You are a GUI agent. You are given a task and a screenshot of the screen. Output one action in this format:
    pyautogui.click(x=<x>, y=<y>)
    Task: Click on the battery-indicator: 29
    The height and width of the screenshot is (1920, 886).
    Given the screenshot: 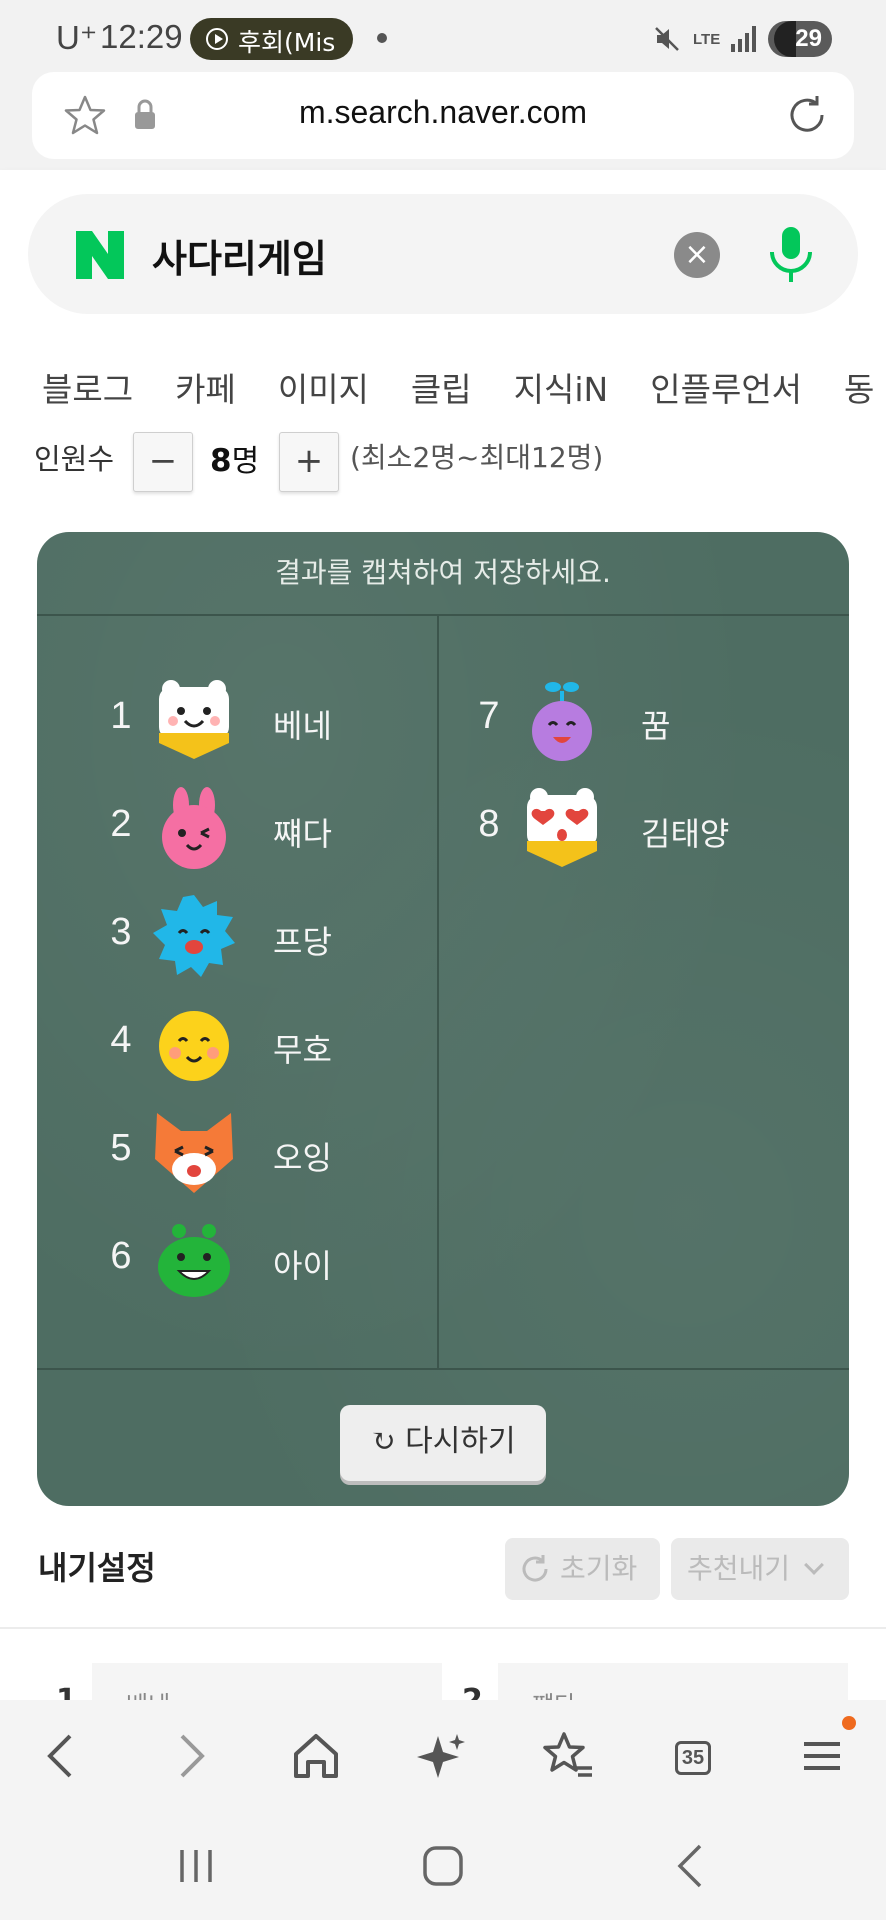 What is the action you would take?
    pyautogui.click(x=800, y=39)
    